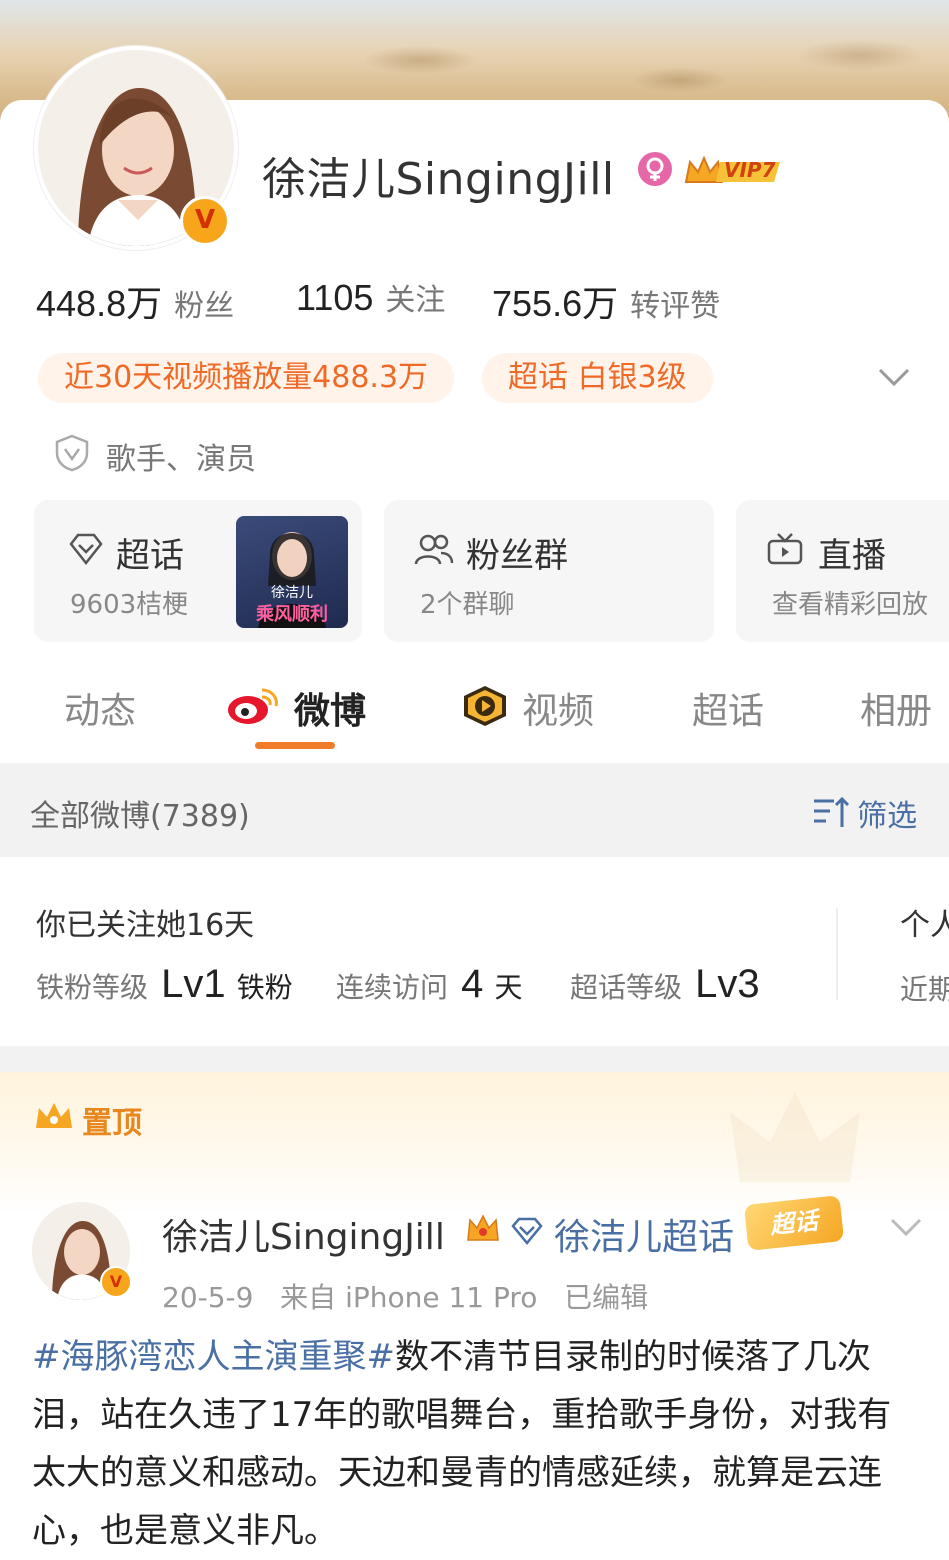  Describe the element at coordinates (924, 922) in the screenshot. I see `side-card-title: 个人` at that location.